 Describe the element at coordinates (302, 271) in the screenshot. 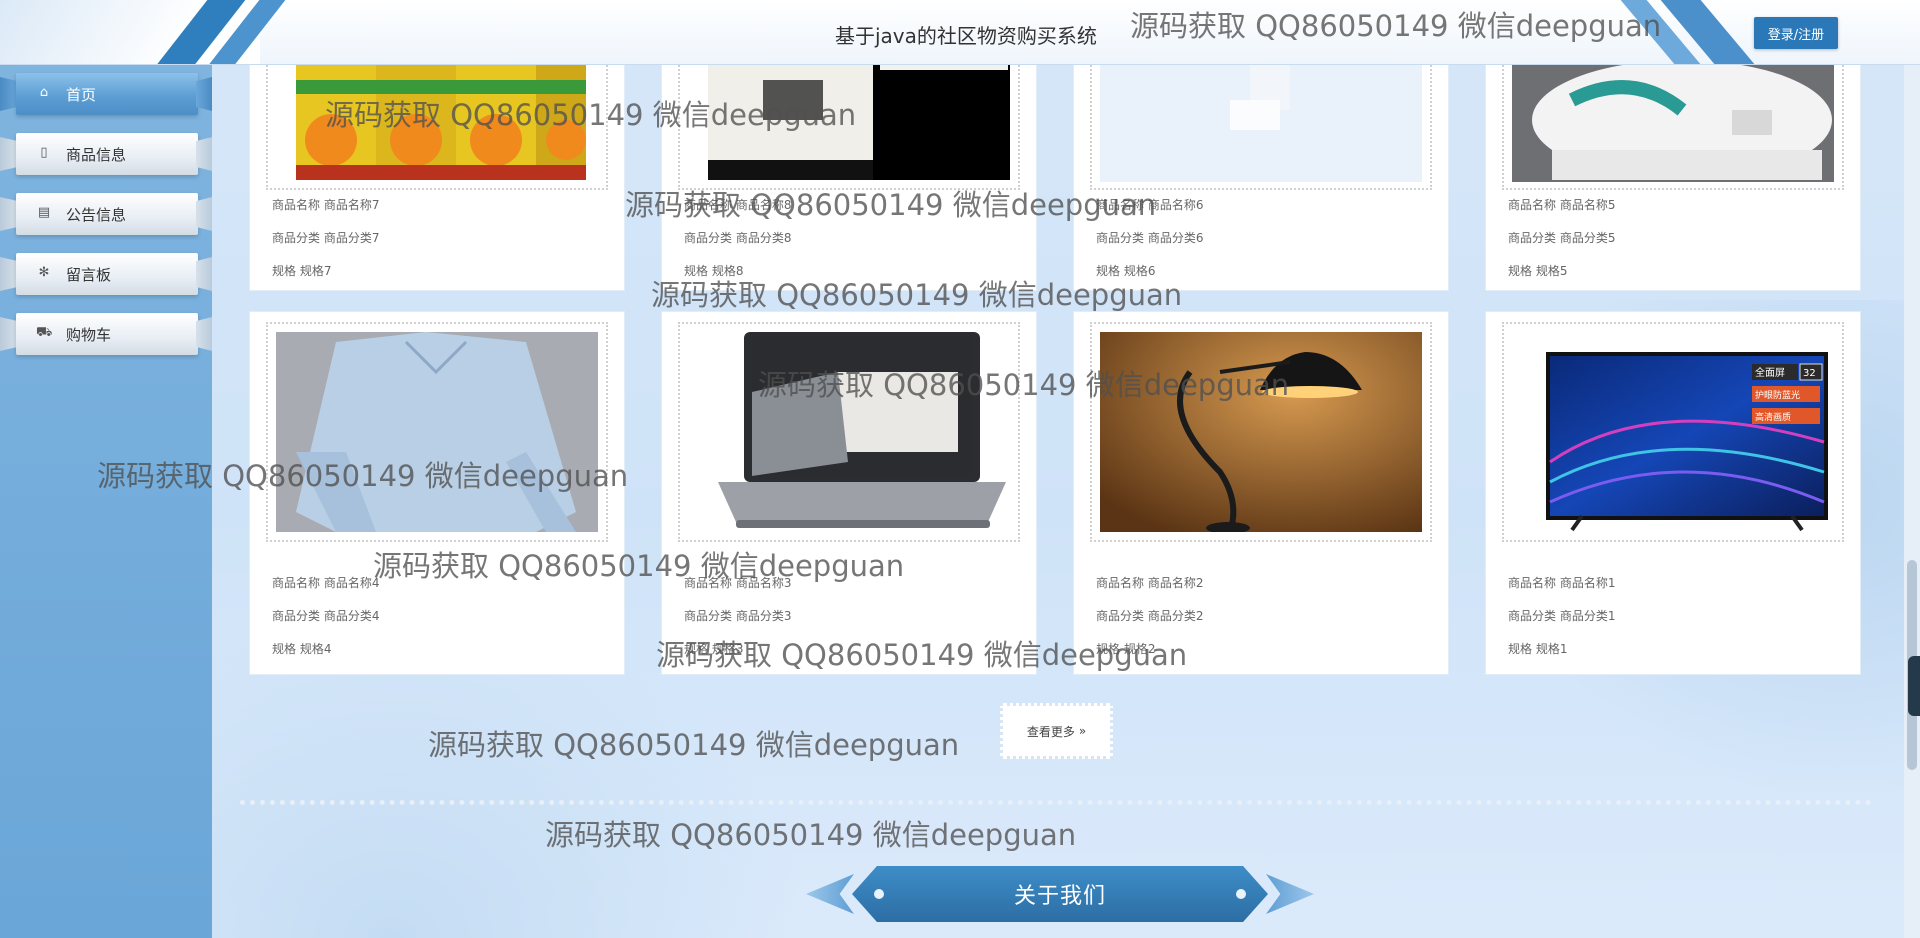

I see `product-spec: 规格 规格7` at that location.